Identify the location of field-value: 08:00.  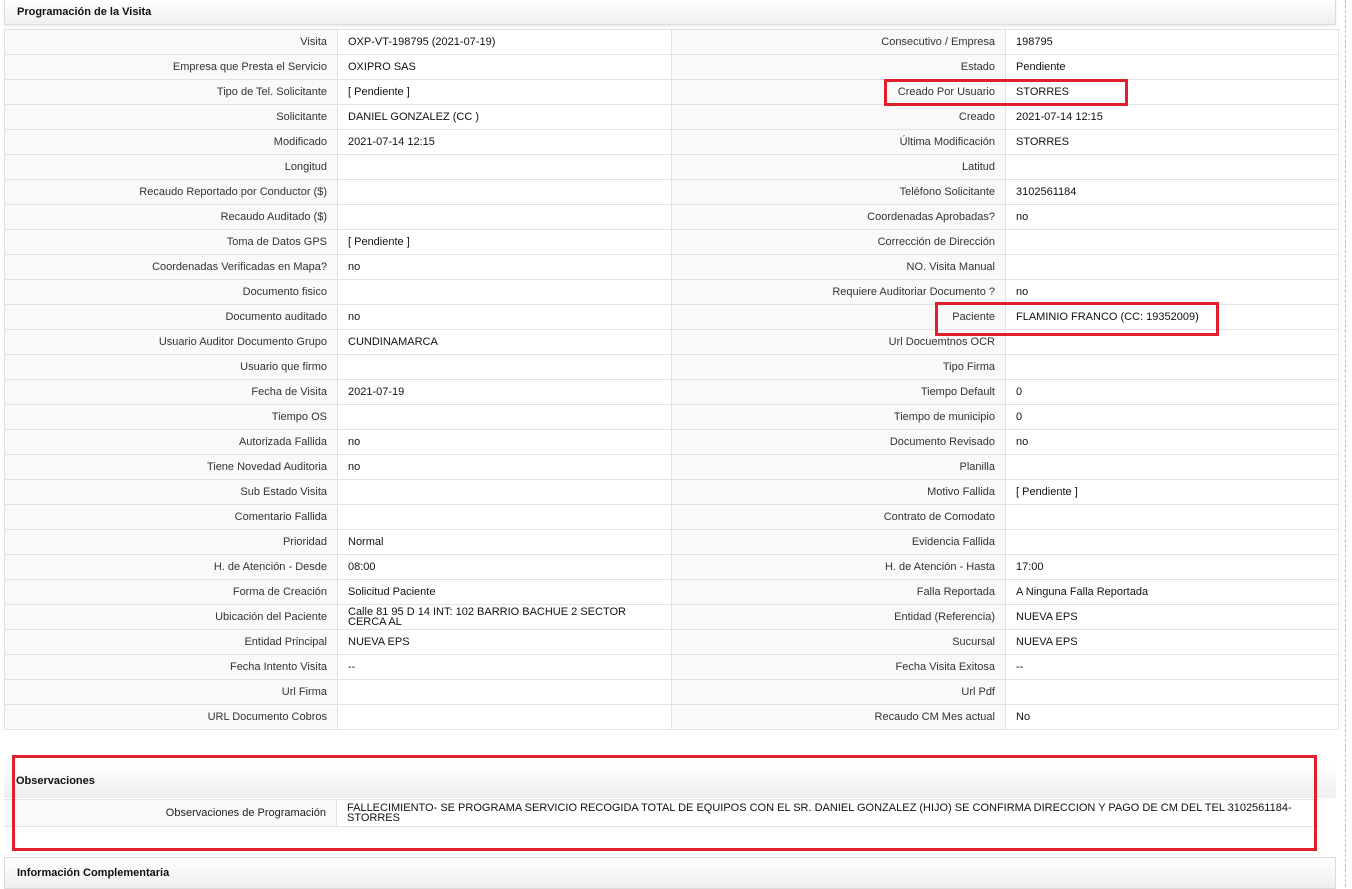
(504, 567).